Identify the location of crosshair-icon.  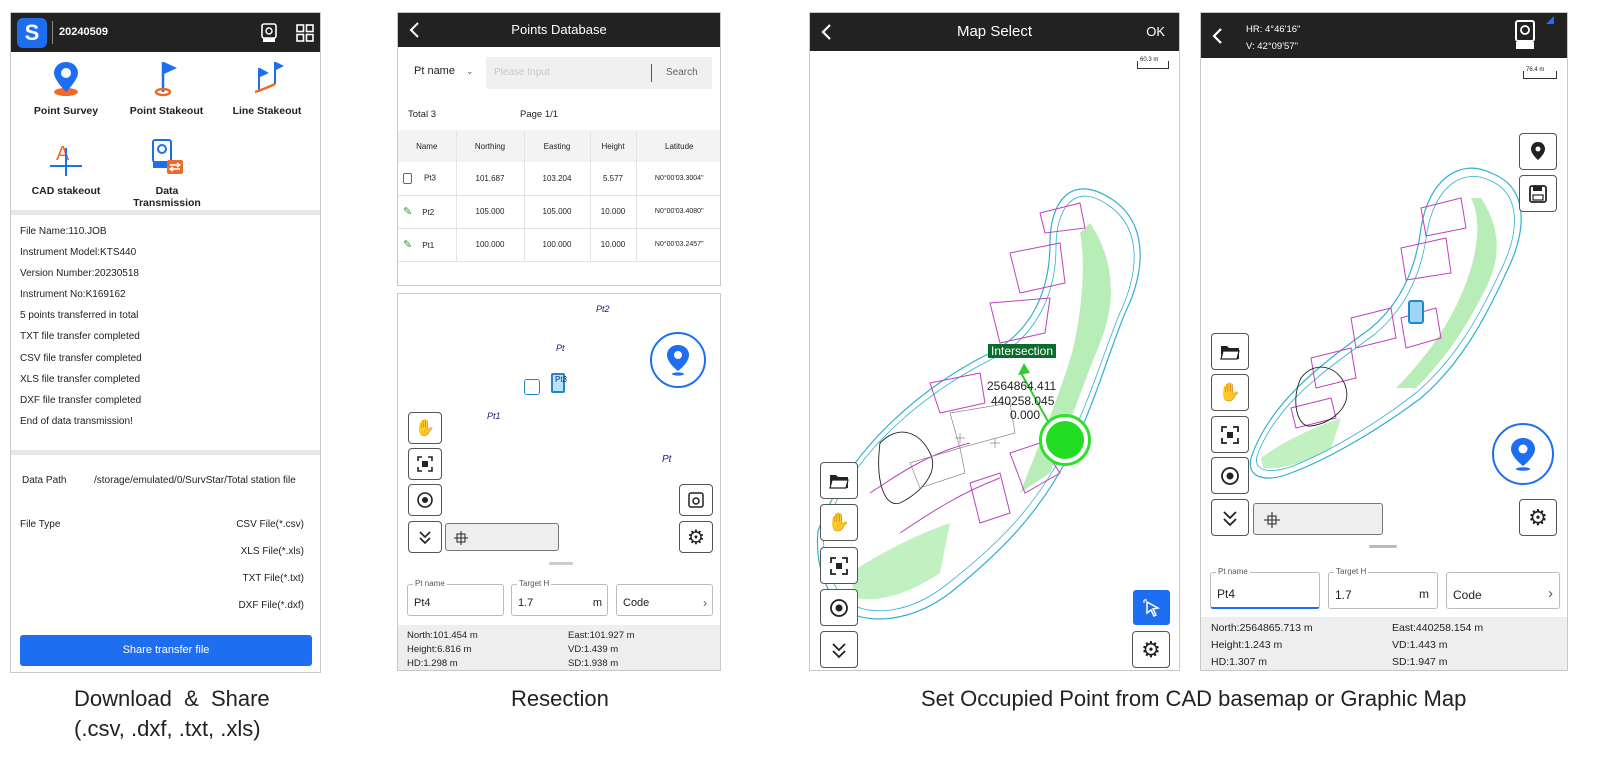
(1272, 520).